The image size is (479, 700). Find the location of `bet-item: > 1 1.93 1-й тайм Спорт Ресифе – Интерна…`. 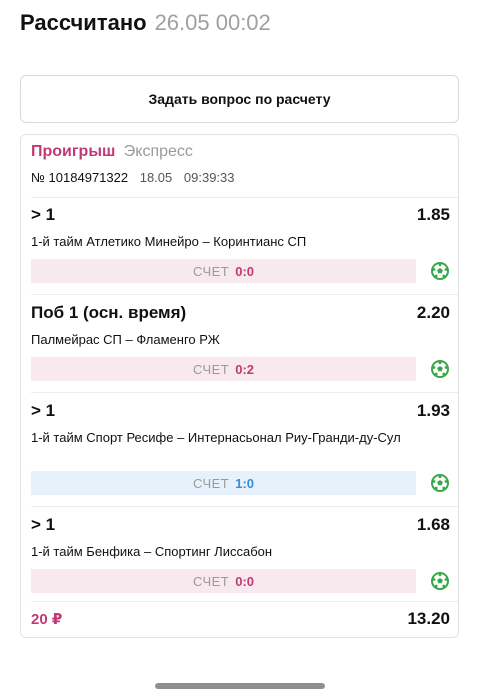

bet-item: > 1 1.93 1-й тайм Спорт Ресифе – Интерна… is located at coordinates (240, 452).